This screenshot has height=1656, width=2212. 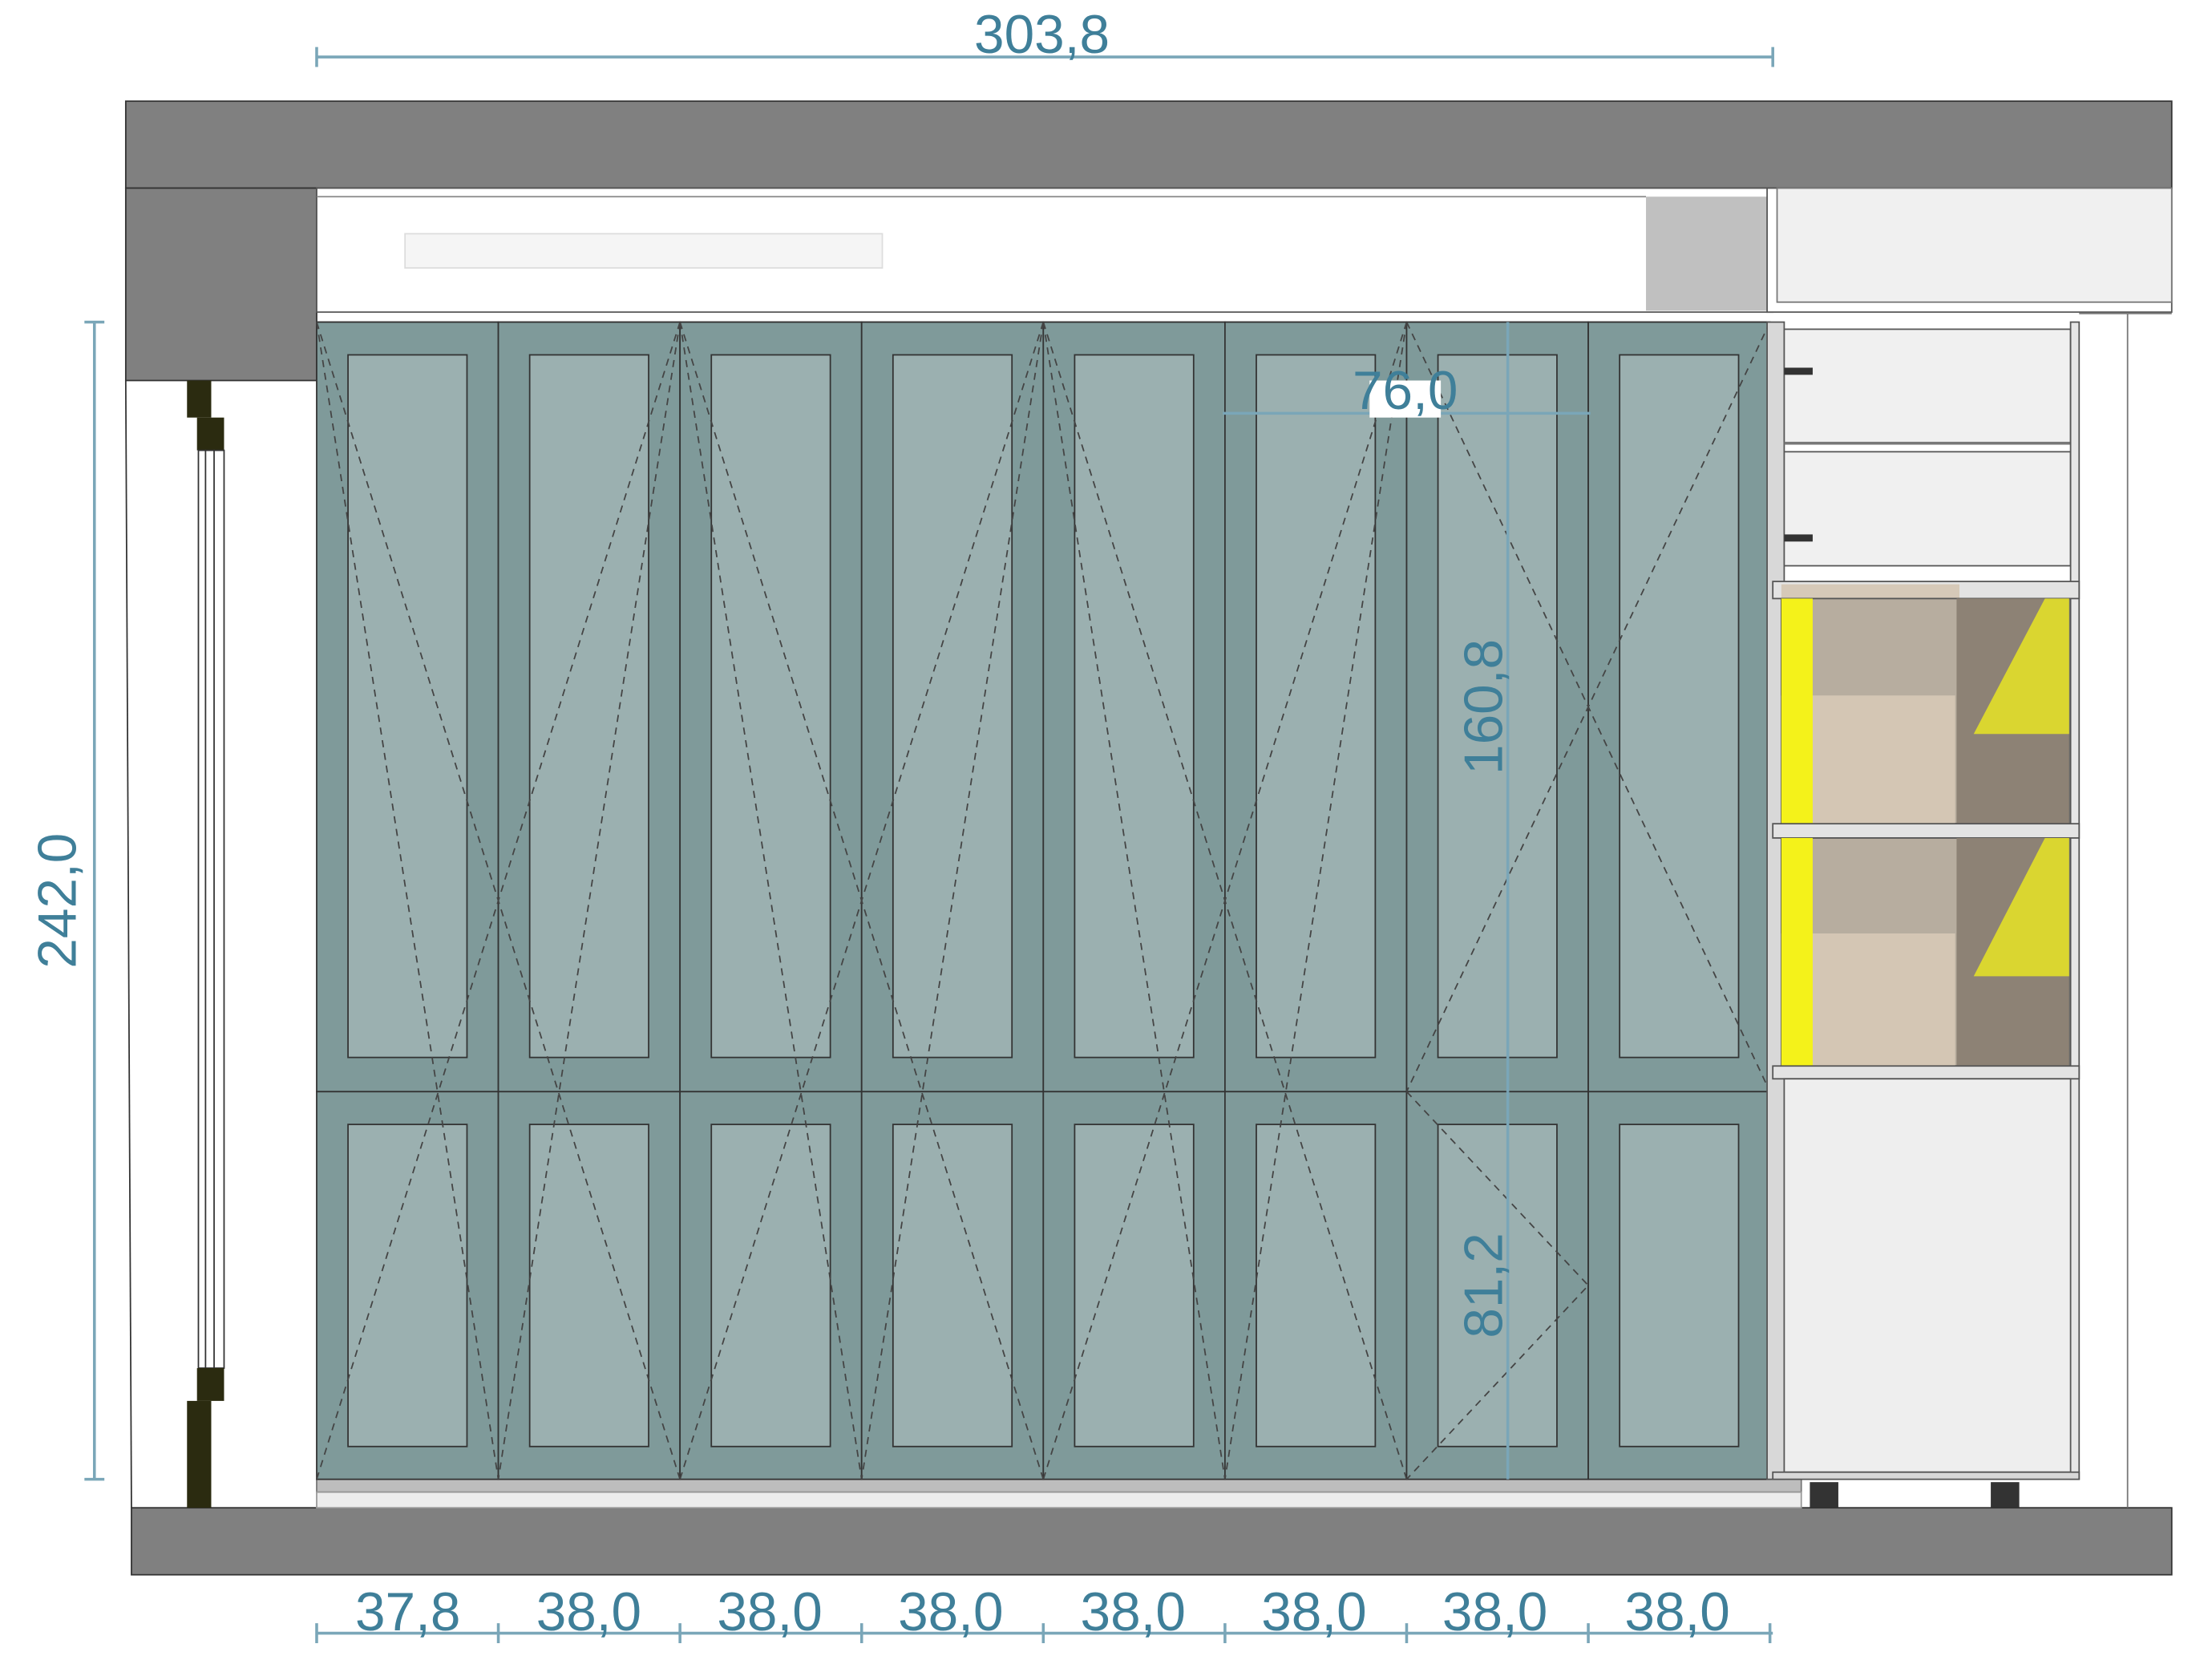 I want to click on upper-height-dimension: 160,8, so click(x=1484, y=707).